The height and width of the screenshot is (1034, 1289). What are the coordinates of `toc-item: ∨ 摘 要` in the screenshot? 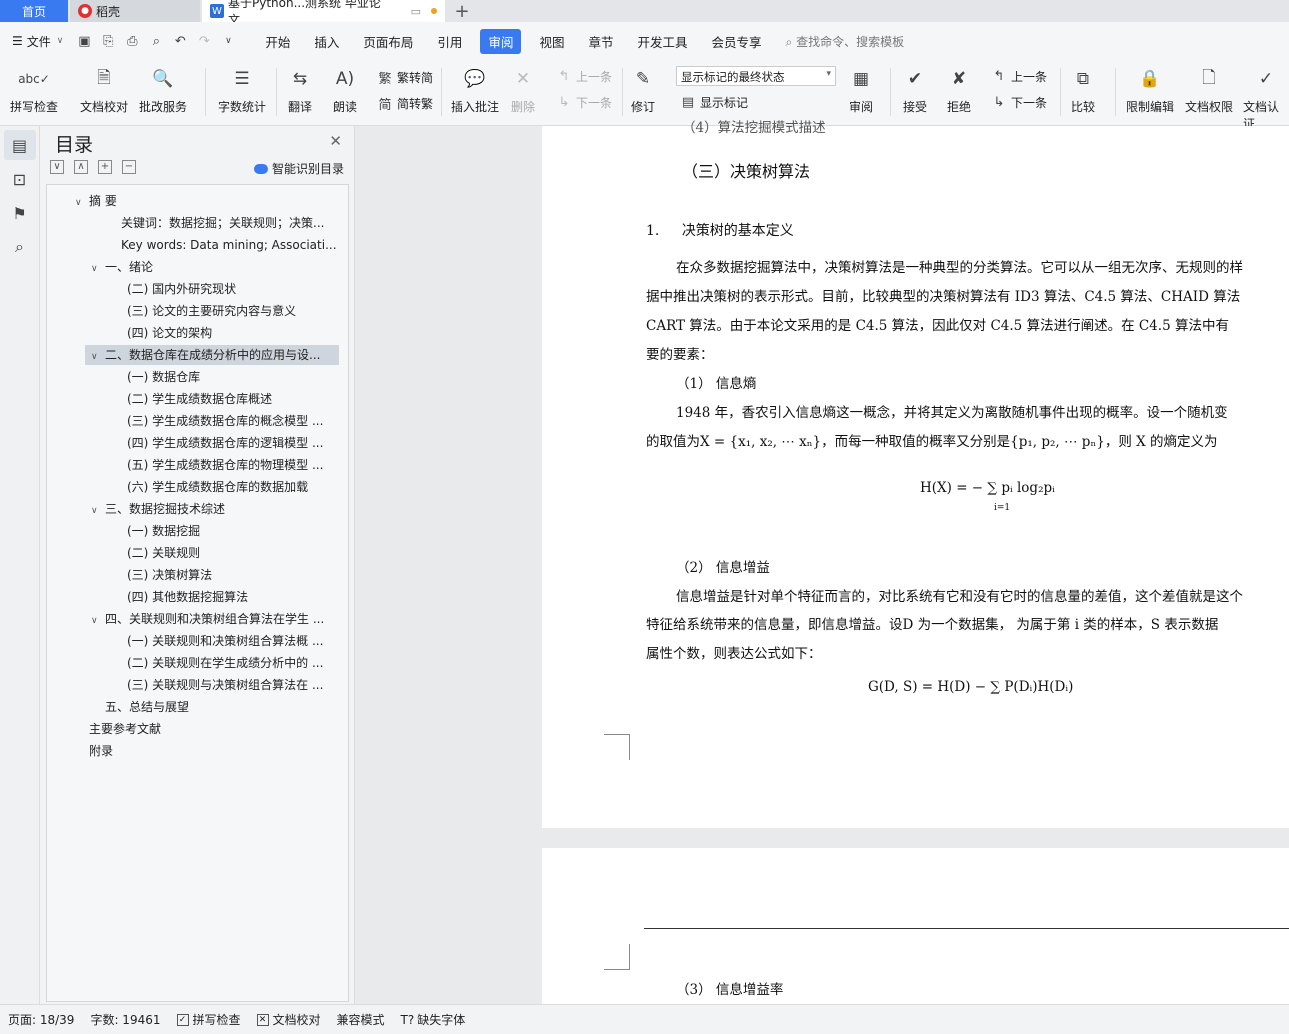 It's located at (209, 201).